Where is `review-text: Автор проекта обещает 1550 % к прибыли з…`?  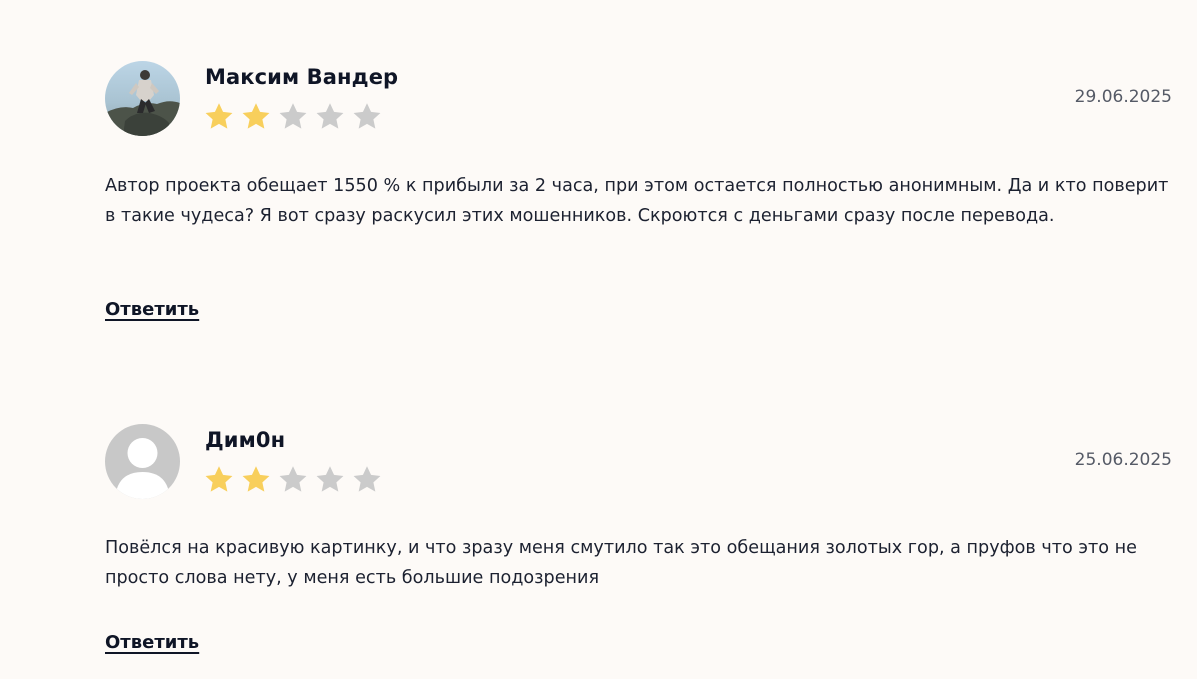 review-text: Автор проекта обещает 1550 % к прибыли з… is located at coordinates (637, 201).